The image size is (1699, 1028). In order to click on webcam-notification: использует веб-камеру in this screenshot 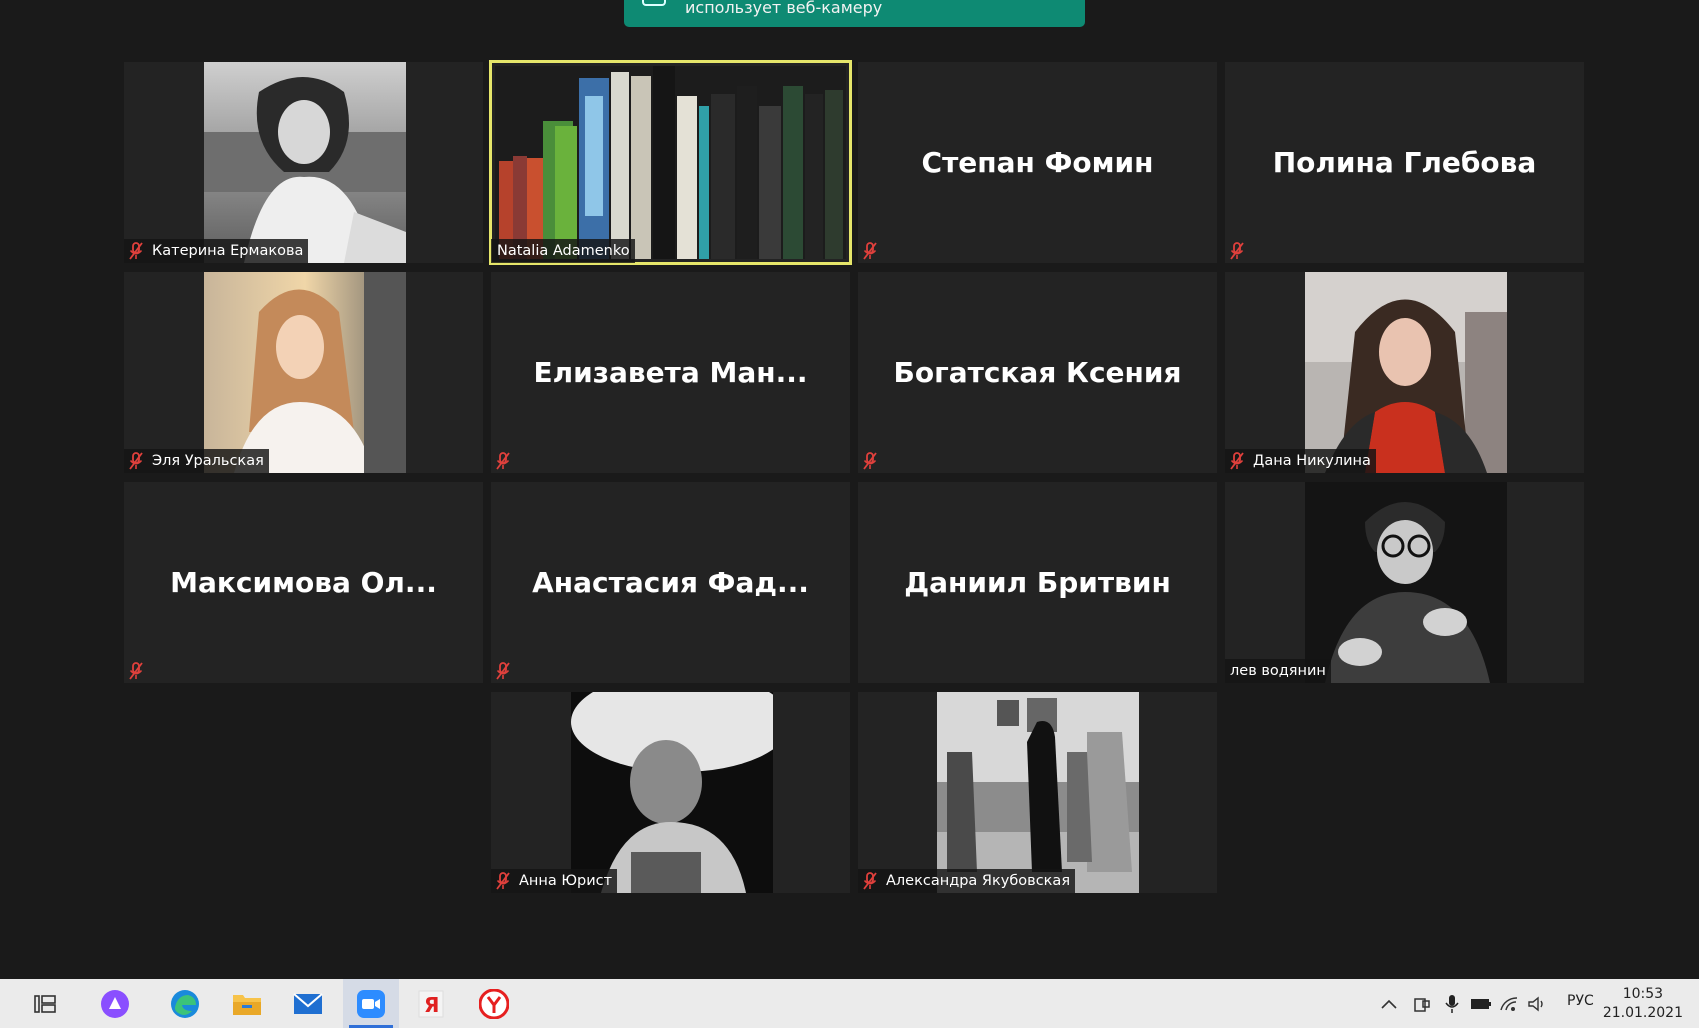, I will do `click(854, 13)`.